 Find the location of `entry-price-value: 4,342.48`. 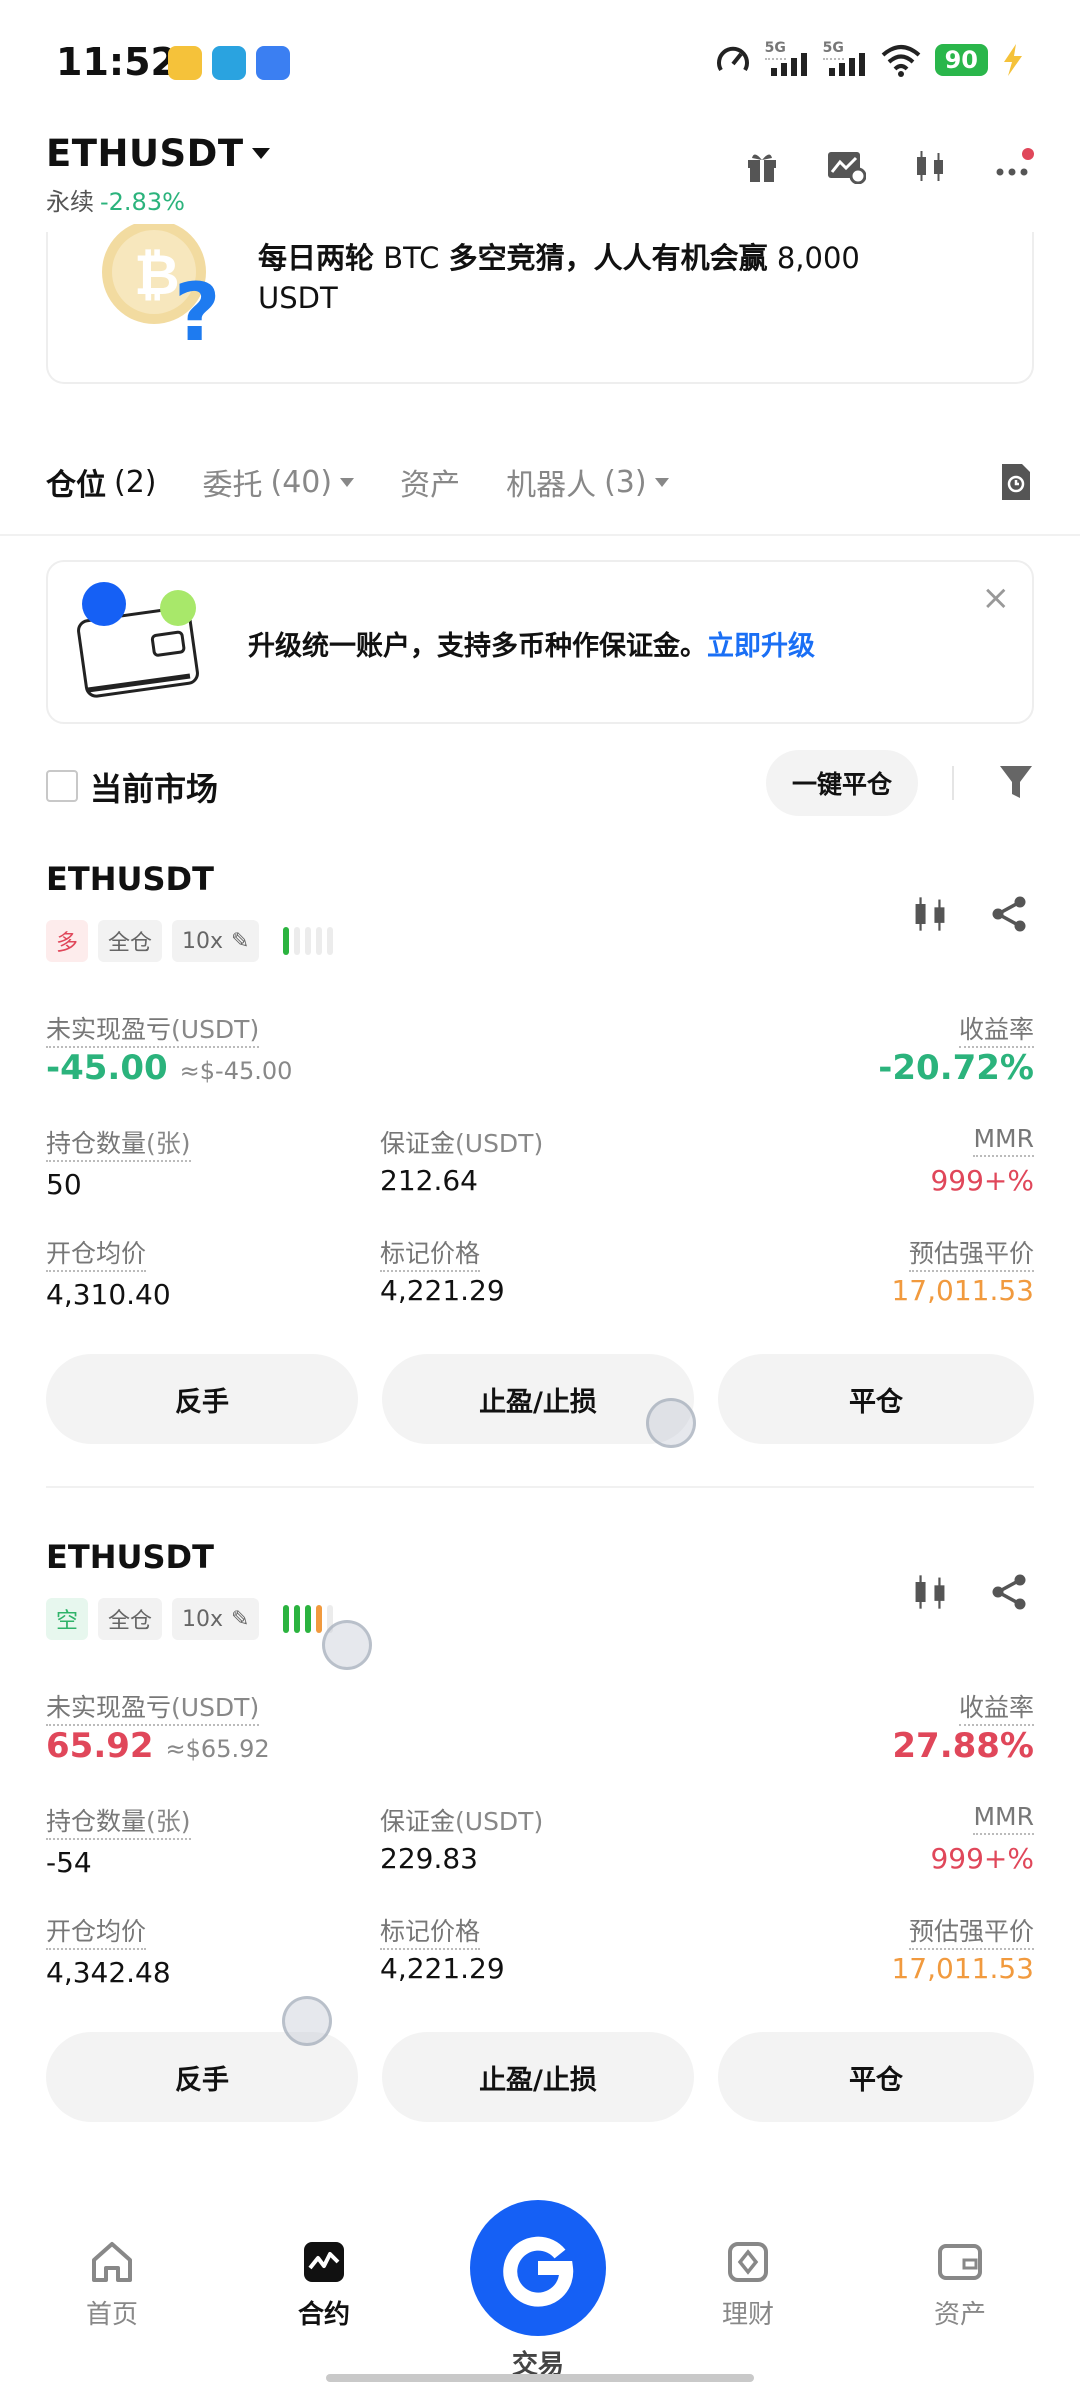

entry-price-value: 4,342.48 is located at coordinates (108, 1972).